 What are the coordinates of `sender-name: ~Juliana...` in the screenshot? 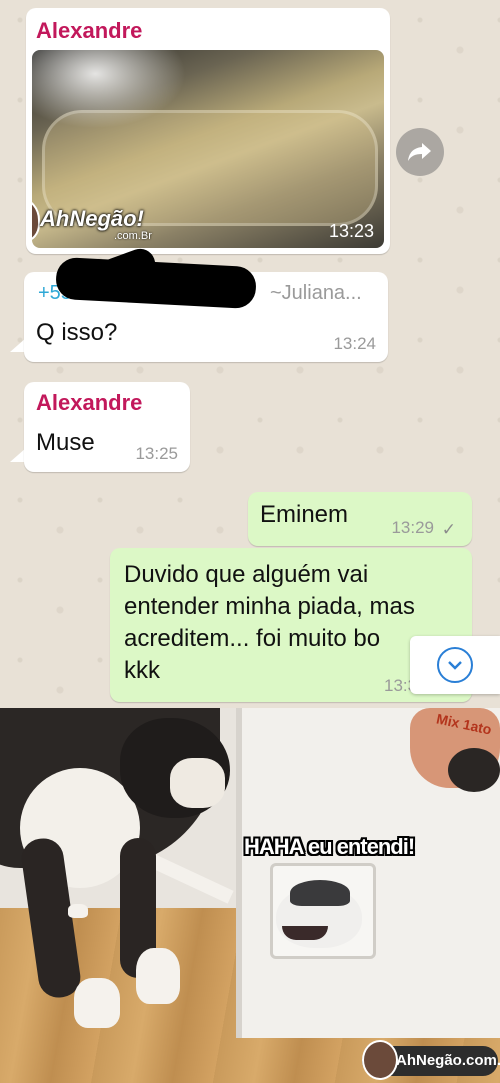 It's located at (316, 293).